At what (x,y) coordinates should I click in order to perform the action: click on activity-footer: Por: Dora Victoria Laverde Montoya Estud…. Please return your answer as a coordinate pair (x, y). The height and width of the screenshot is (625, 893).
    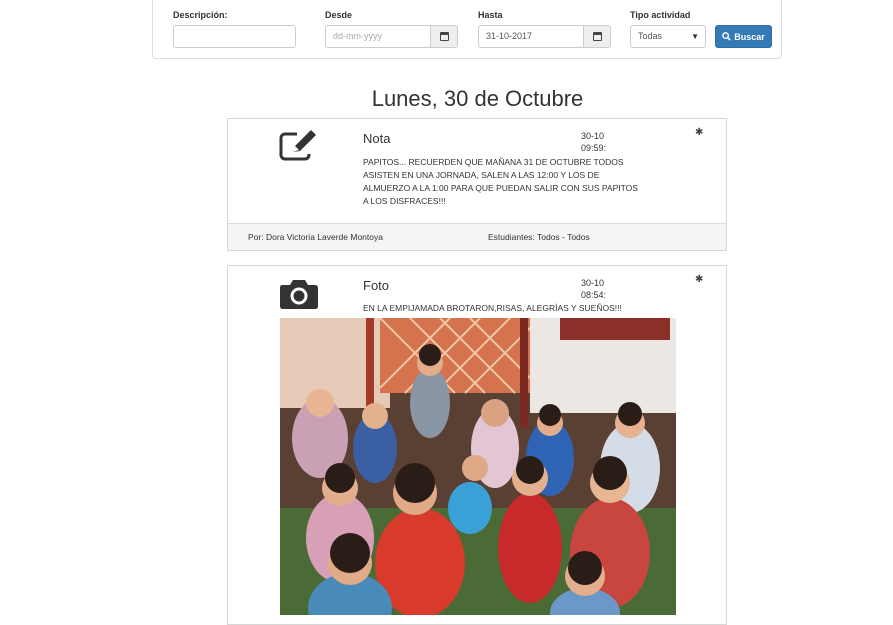
    Looking at the image, I should click on (477, 236).